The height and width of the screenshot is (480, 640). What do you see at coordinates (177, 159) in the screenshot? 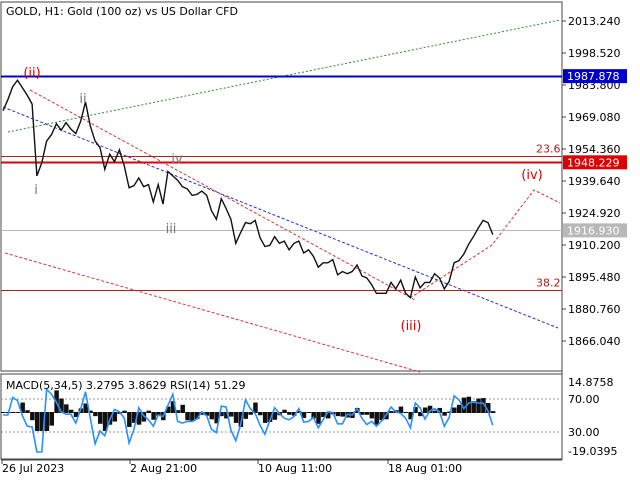
I see `wave-label: iv` at bounding box center [177, 159].